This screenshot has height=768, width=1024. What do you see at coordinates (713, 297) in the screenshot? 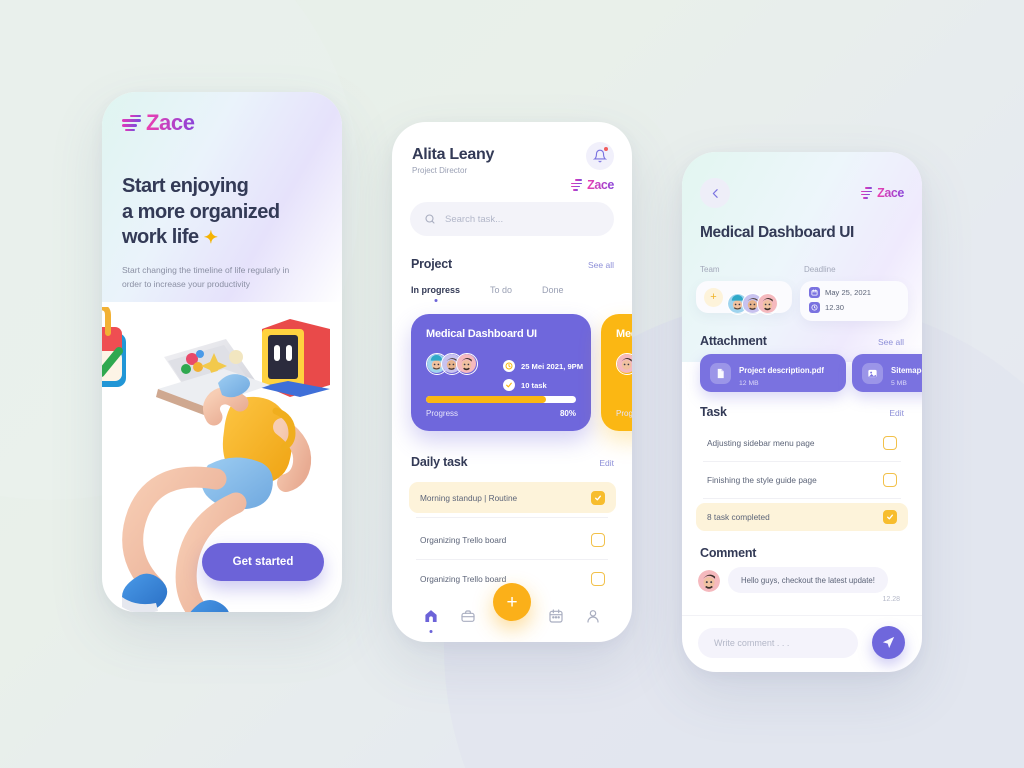
I see `add-member-button: +` at bounding box center [713, 297].